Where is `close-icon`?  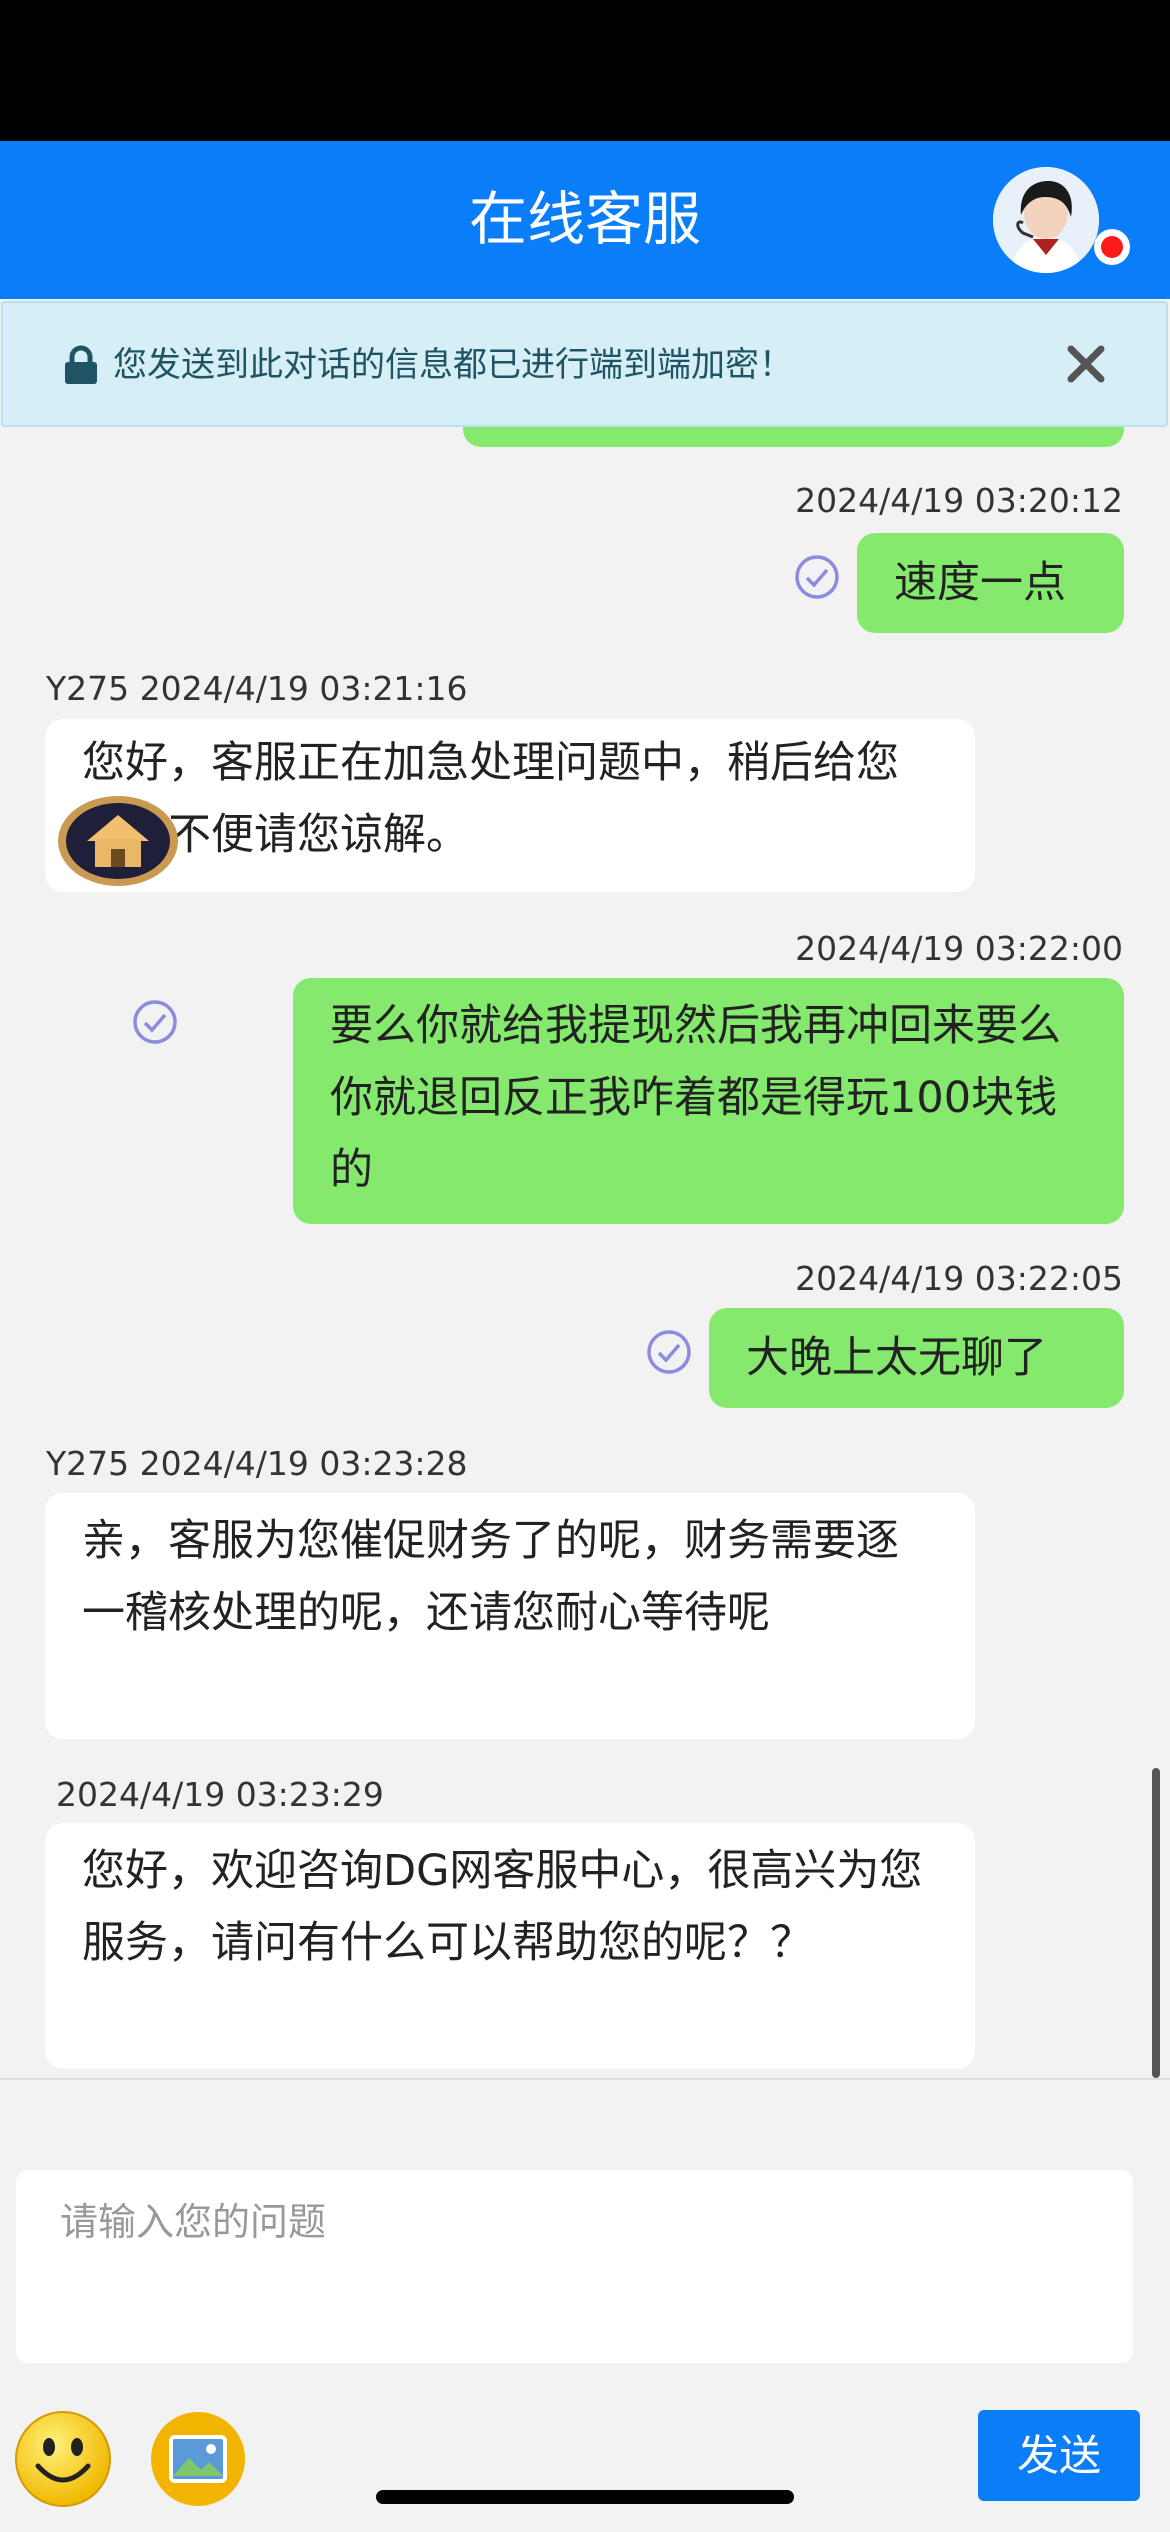 close-icon is located at coordinates (1086, 364).